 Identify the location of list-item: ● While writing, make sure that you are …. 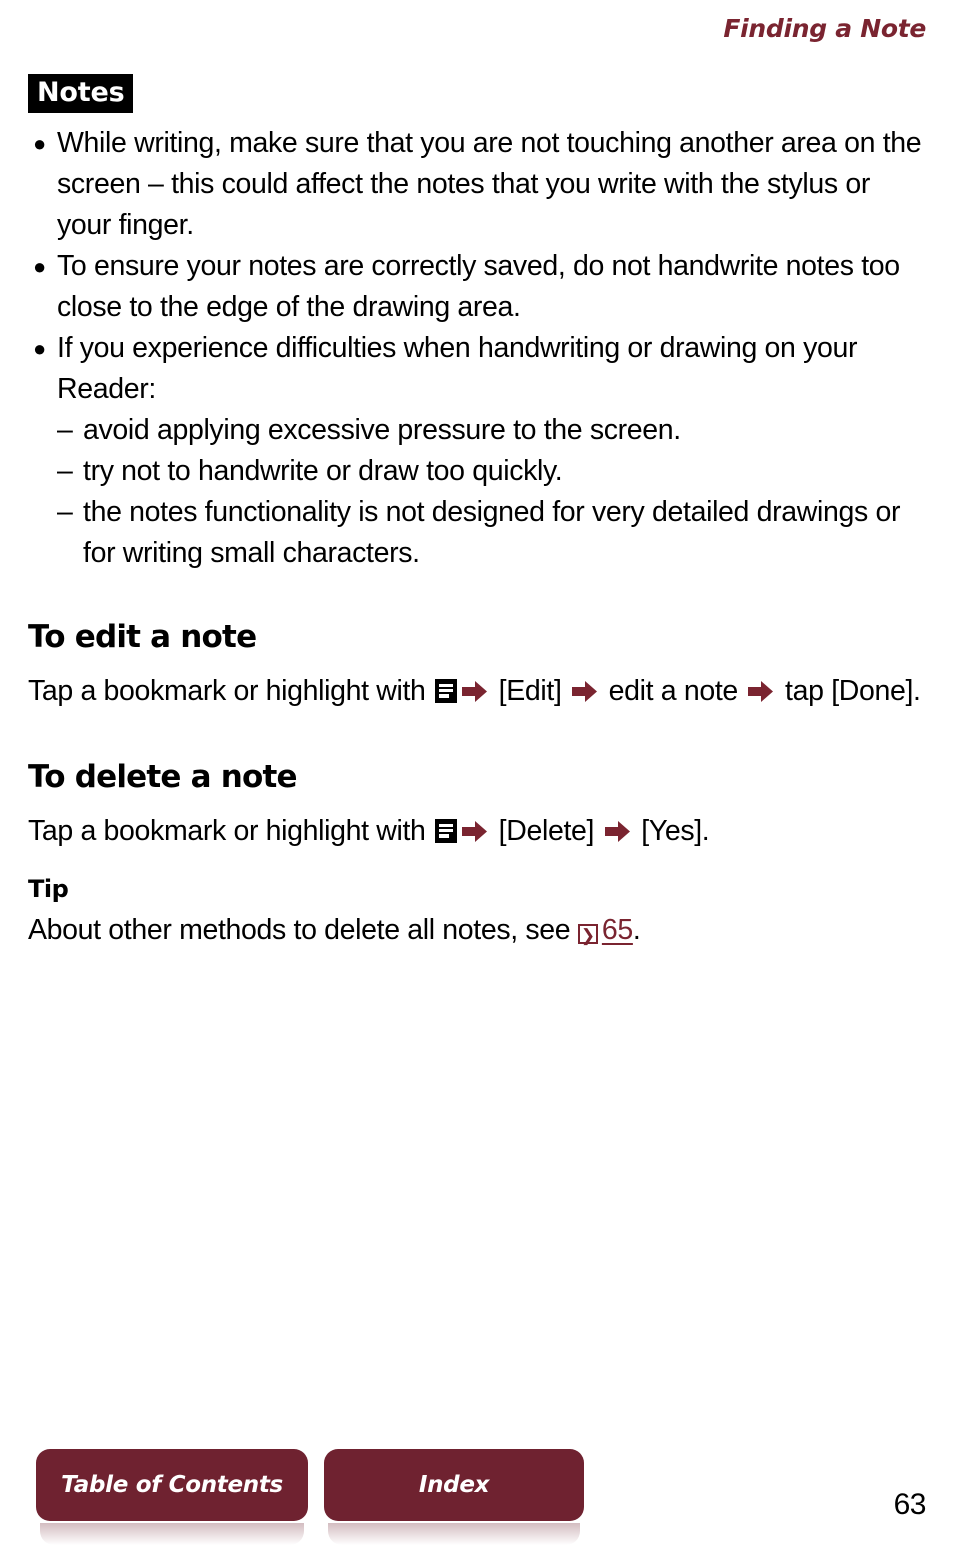
(478, 184).